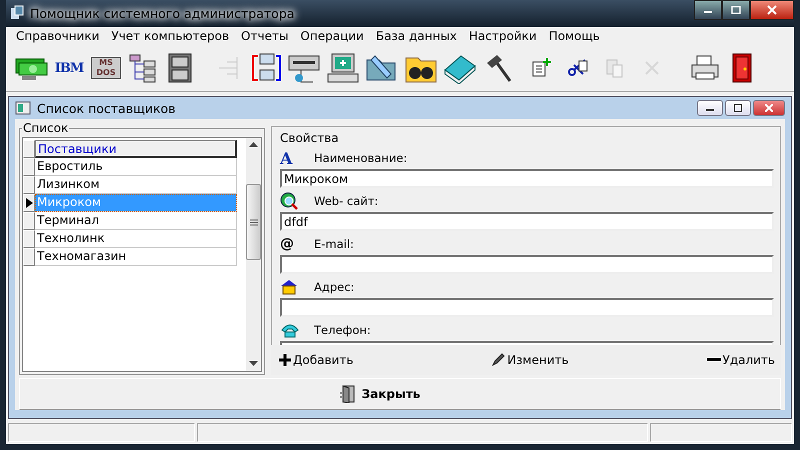  Describe the element at coordinates (416, 36) in the screenshot. I see `menu-item: База данных` at that location.